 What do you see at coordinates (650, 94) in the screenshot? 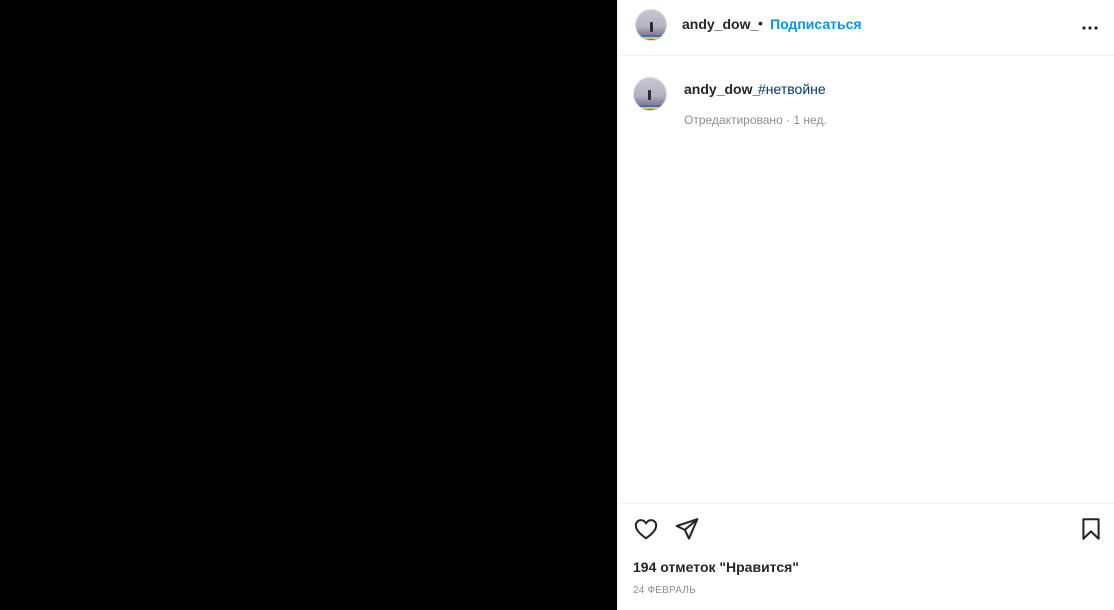
I see `caption-avatar` at bounding box center [650, 94].